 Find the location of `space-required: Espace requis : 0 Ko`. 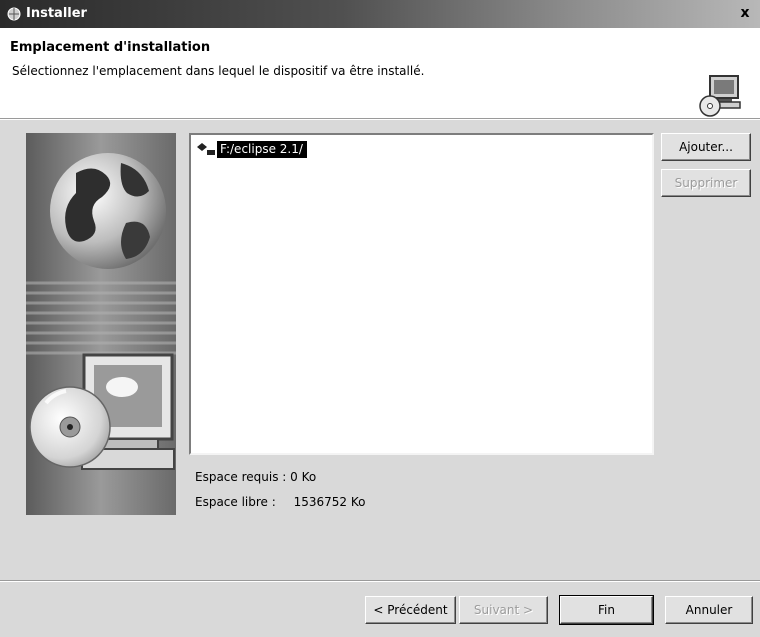

space-required: Espace requis : 0 Ko is located at coordinates (255, 477).